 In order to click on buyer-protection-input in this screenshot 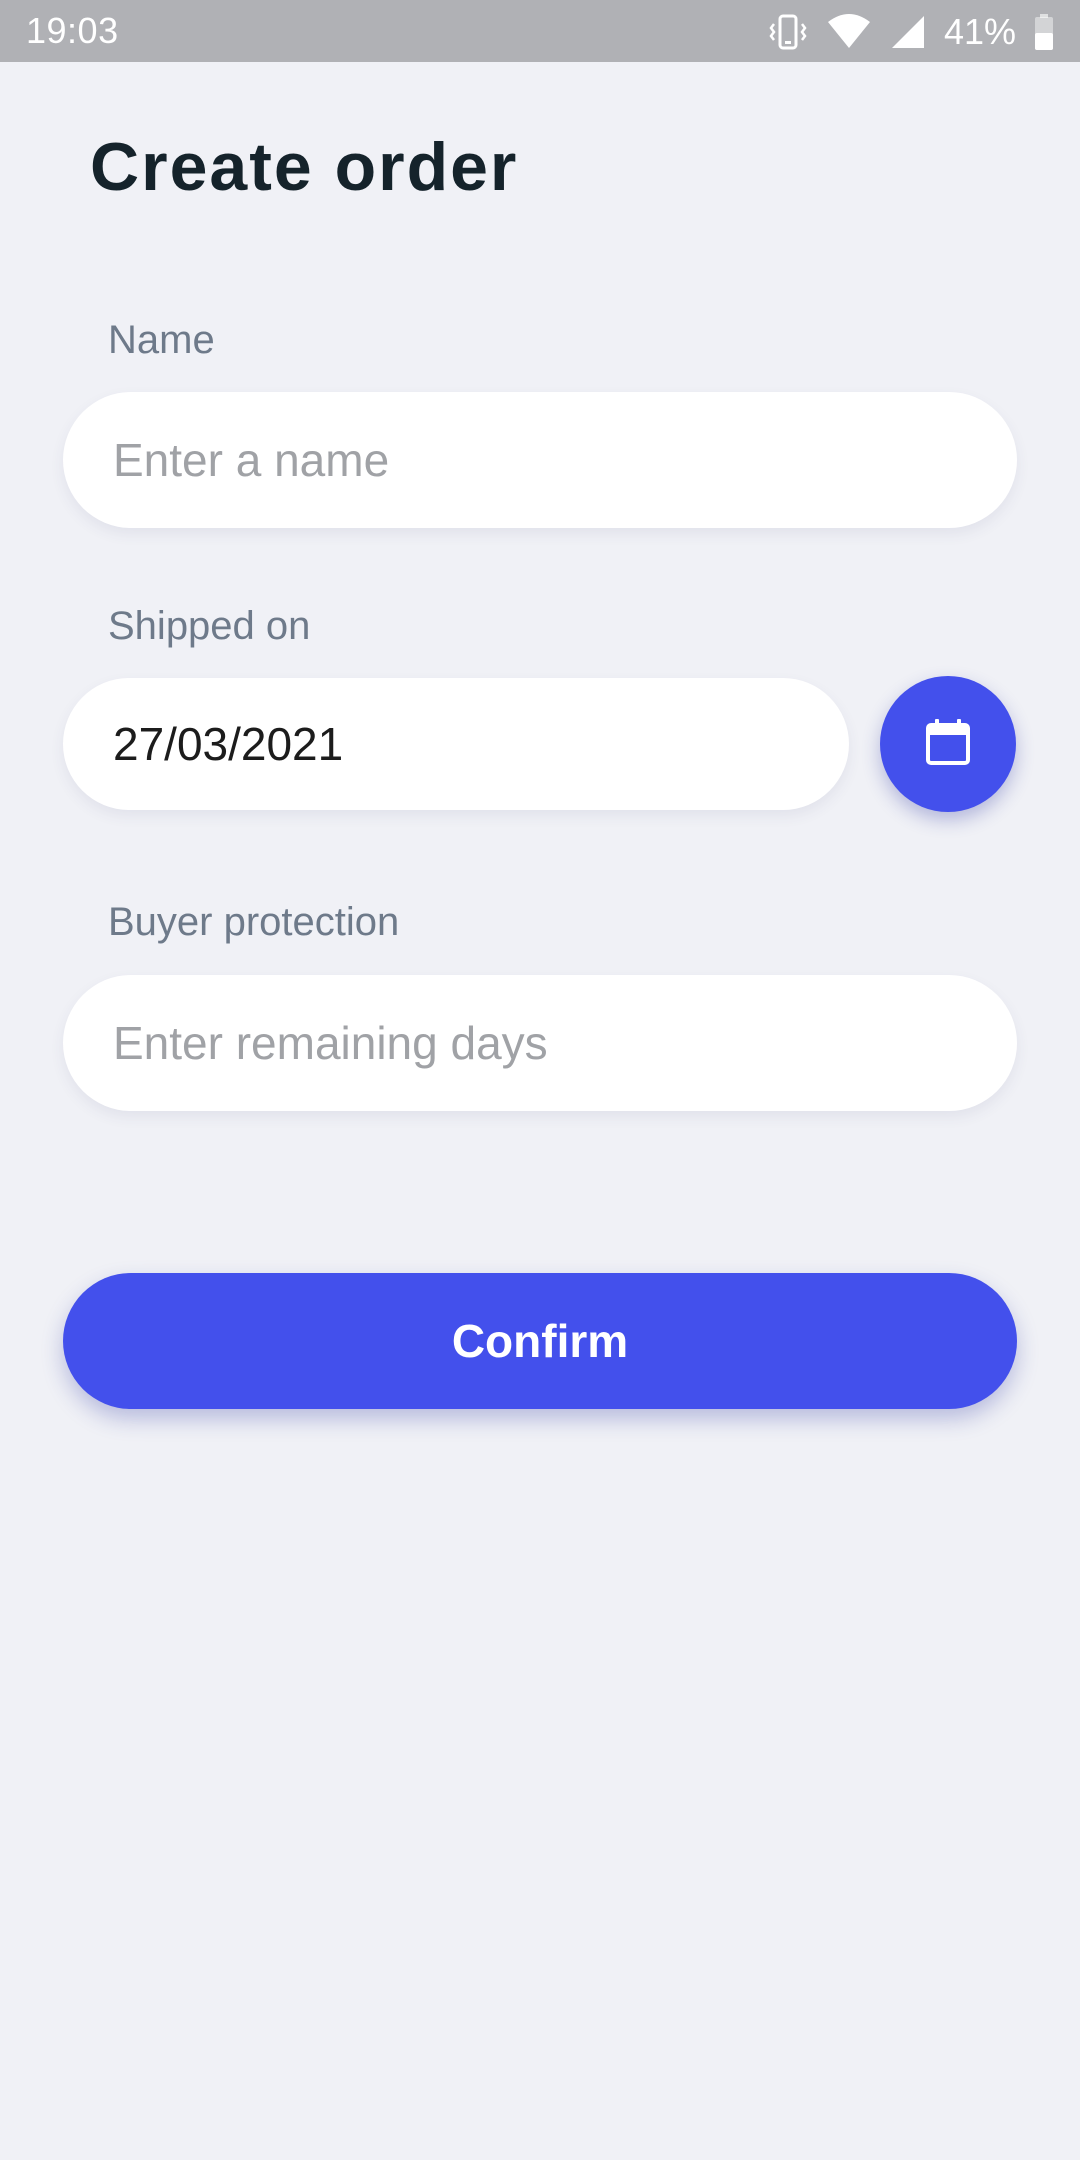, I will do `click(540, 1043)`.